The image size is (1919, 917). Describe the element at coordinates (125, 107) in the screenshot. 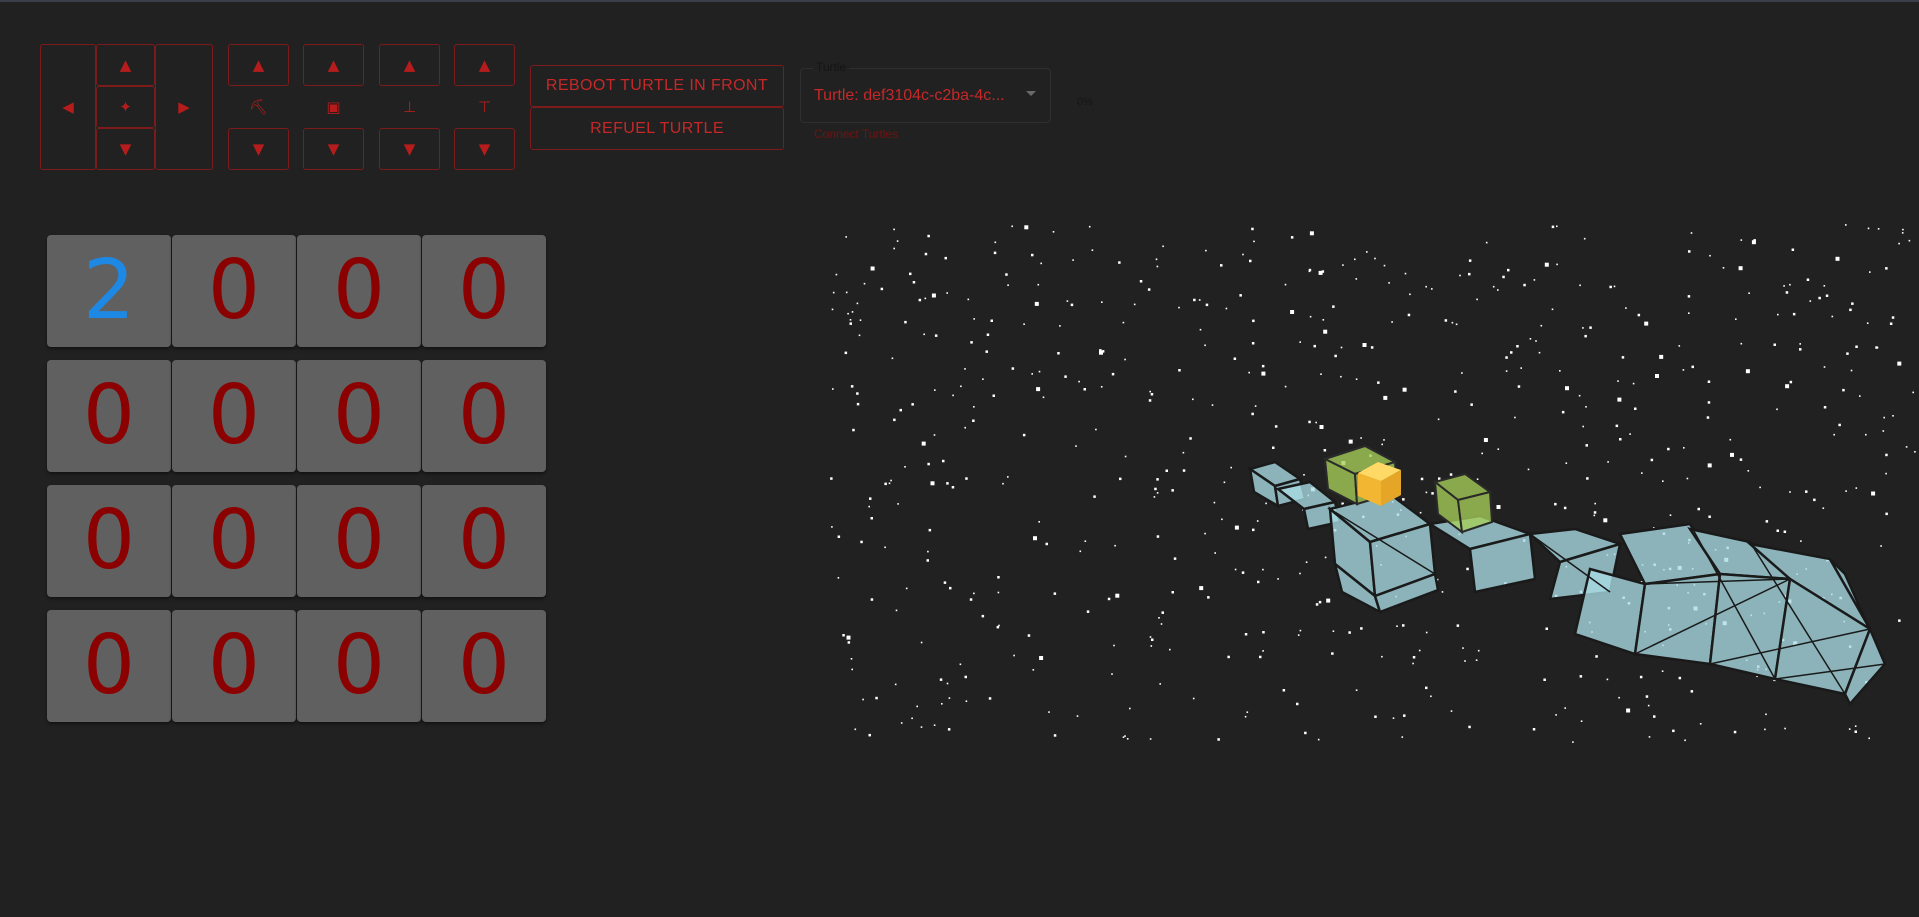

I see `center-button: ✦` at that location.